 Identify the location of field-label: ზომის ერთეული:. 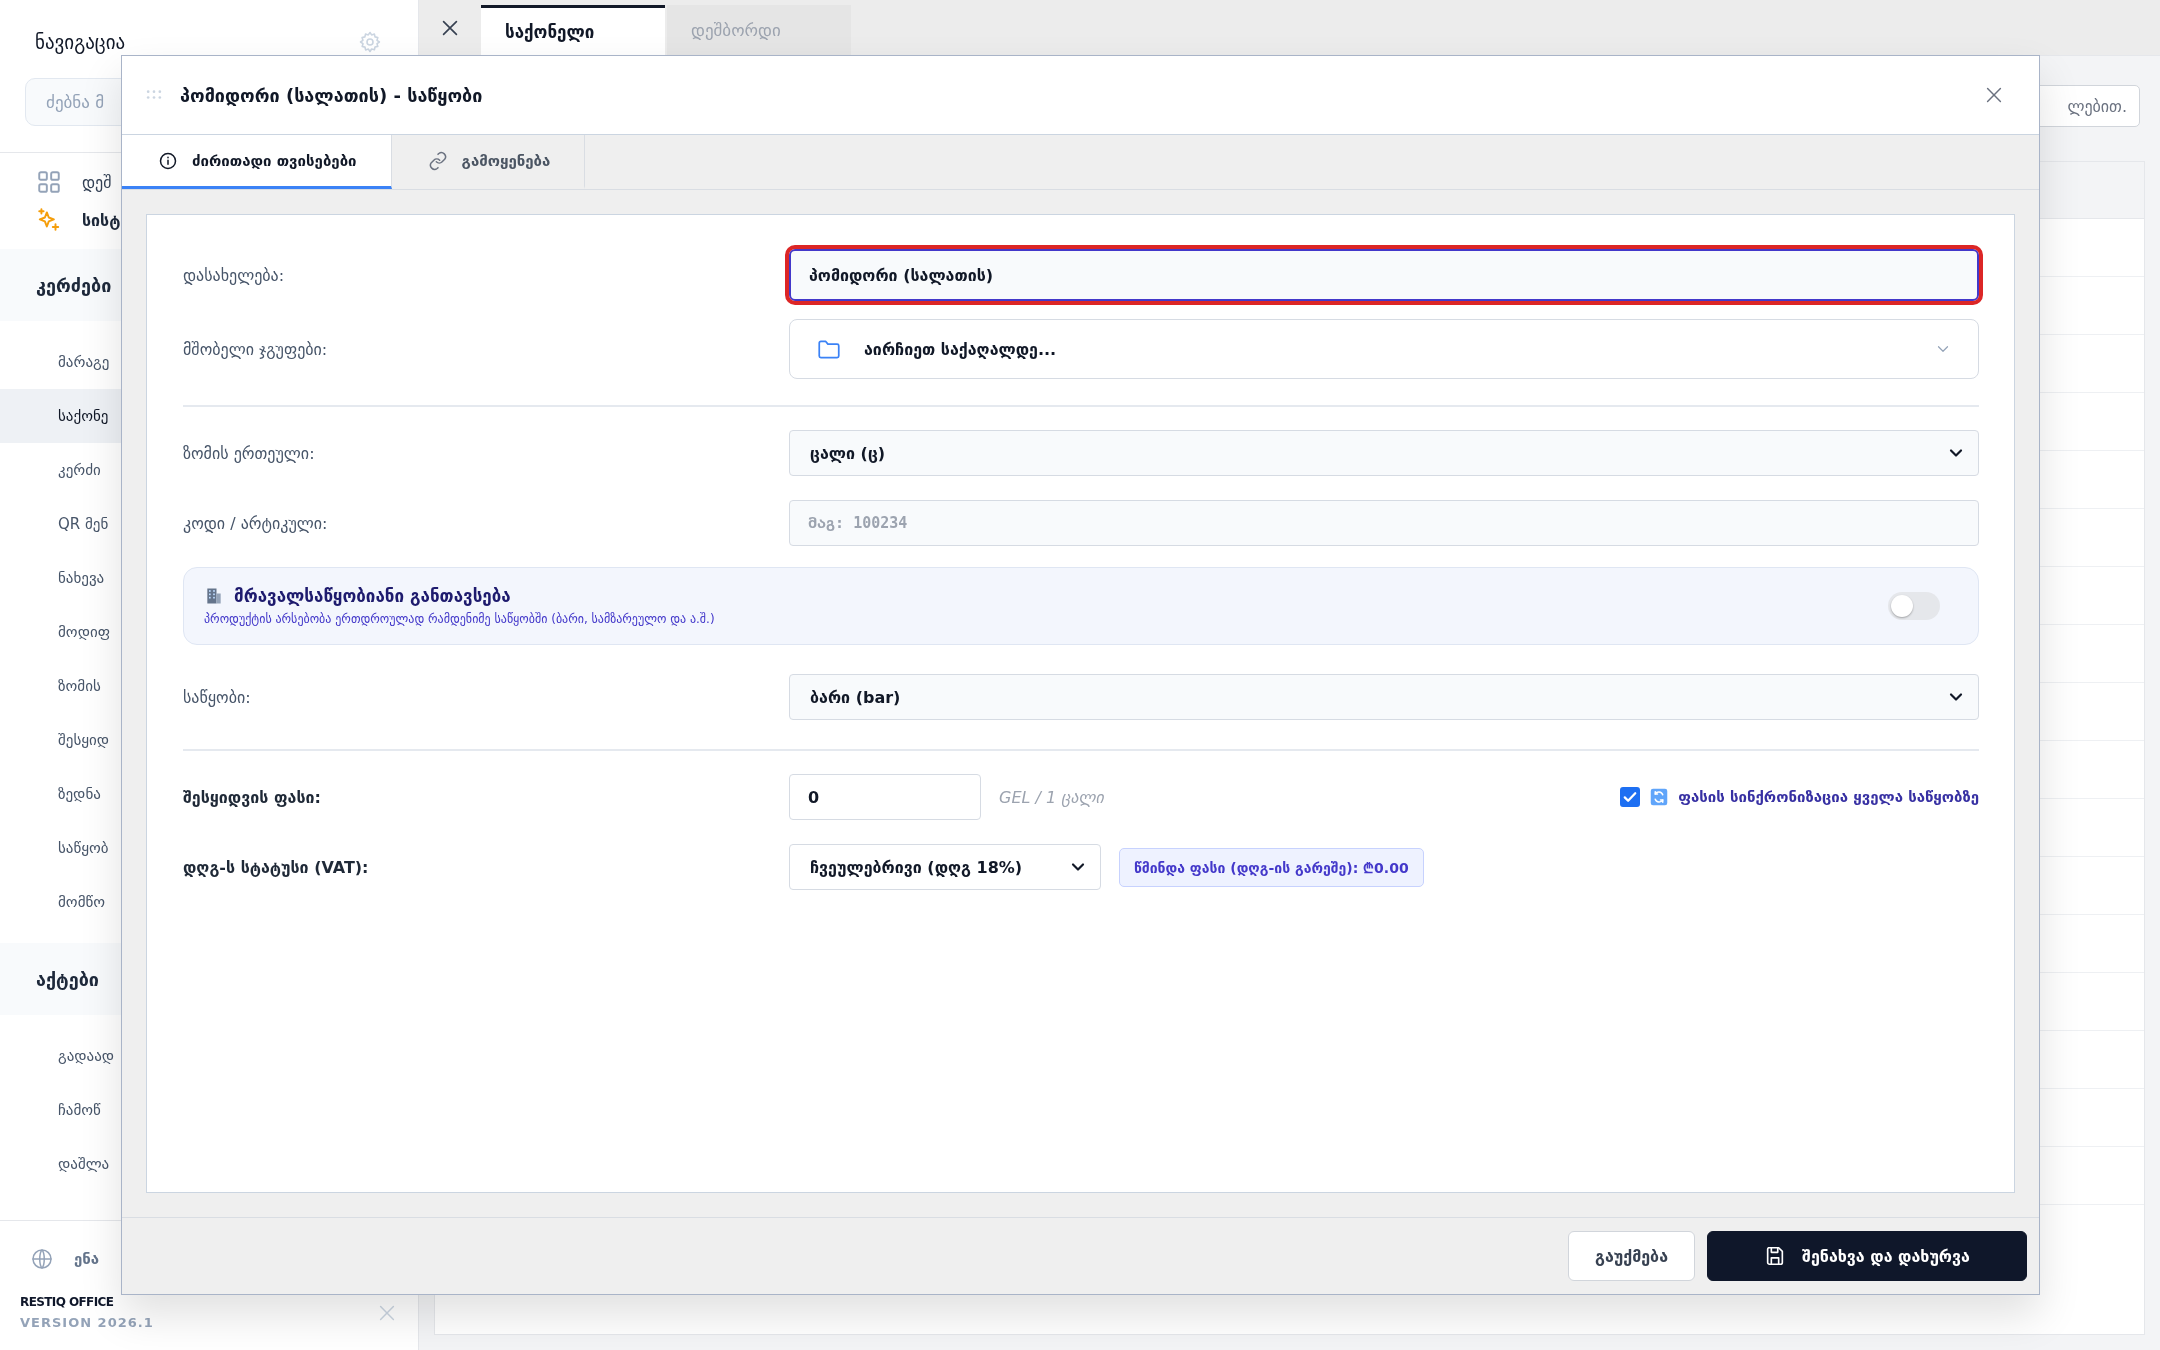
(249, 453).